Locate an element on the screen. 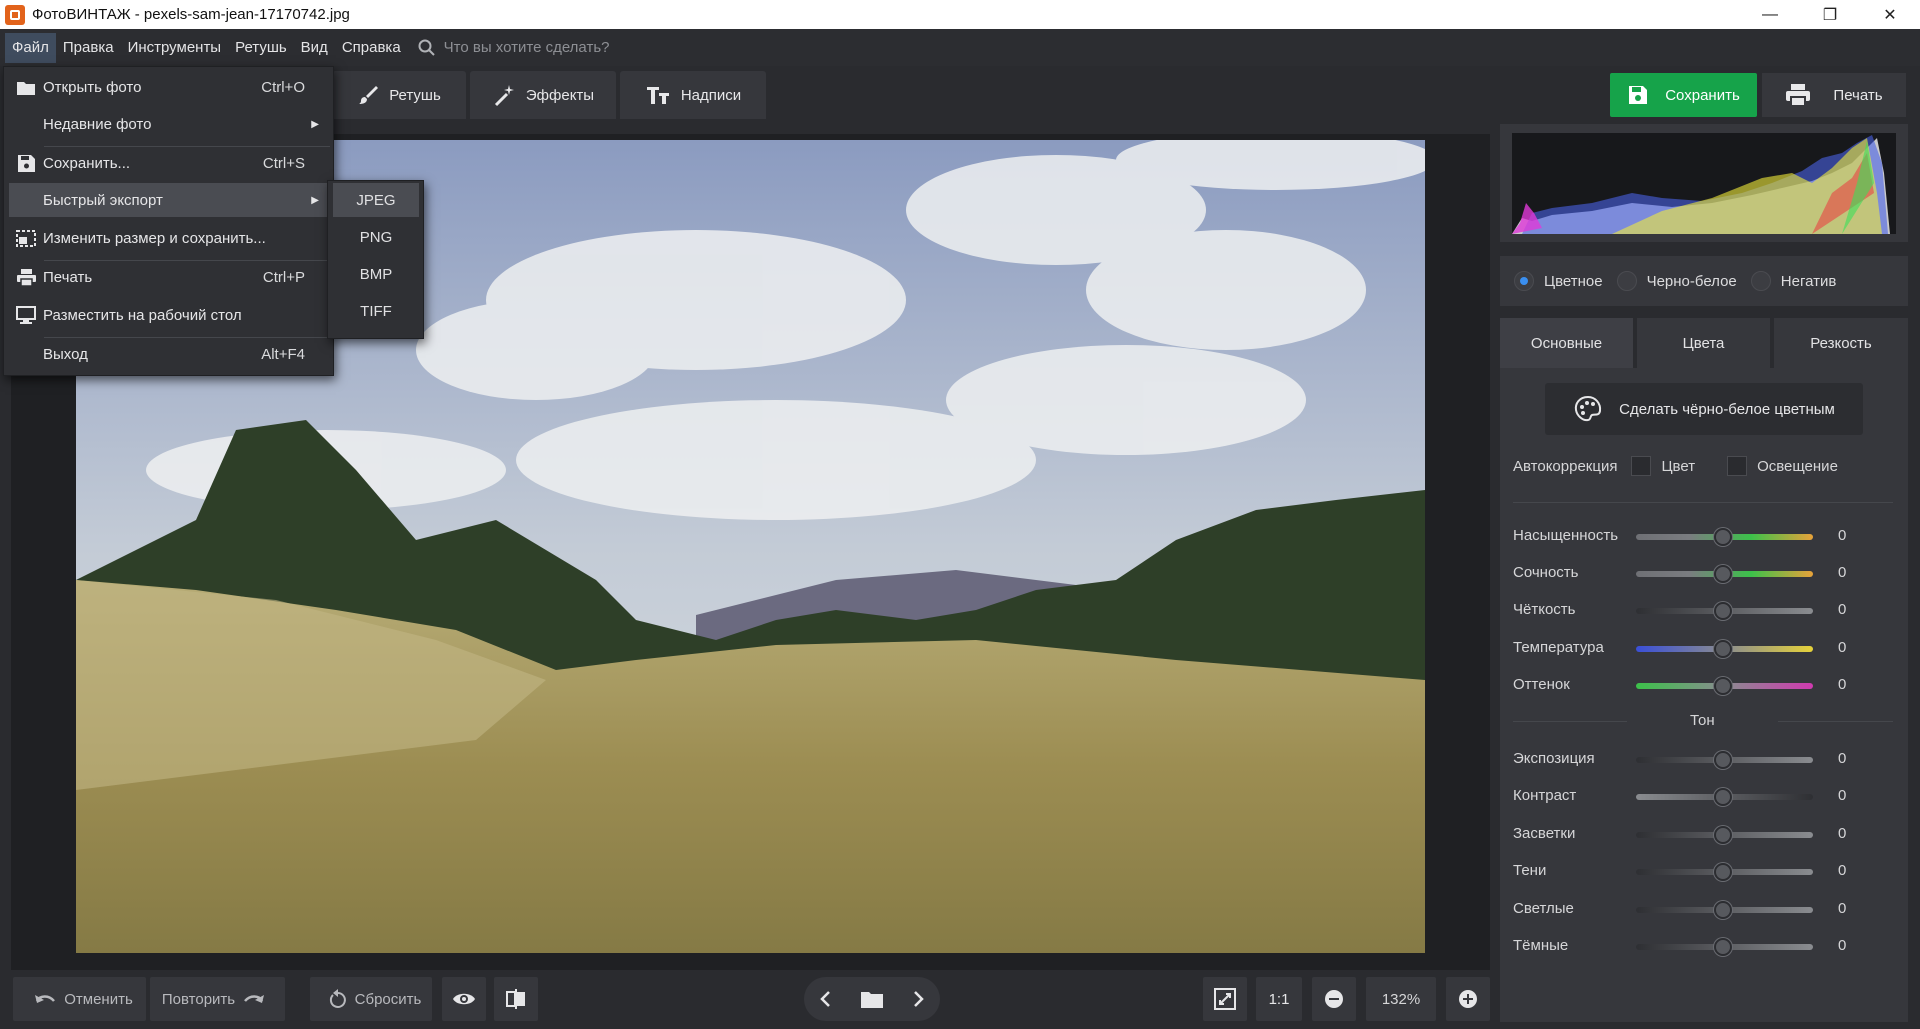  command-search: Что вы хотите сделать? is located at coordinates (513, 48).